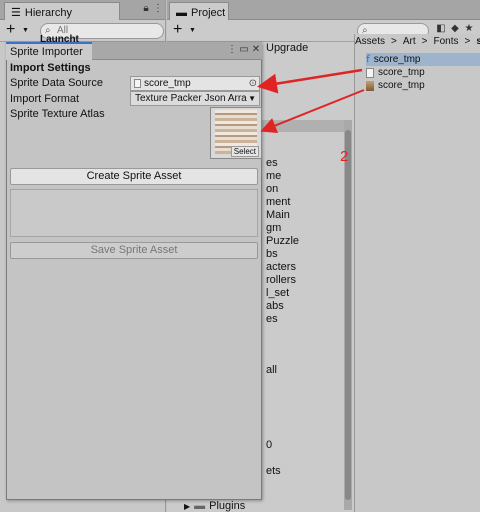 The height and width of the screenshot is (512, 480). I want to click on annotation-arrows, so click(311, 100).